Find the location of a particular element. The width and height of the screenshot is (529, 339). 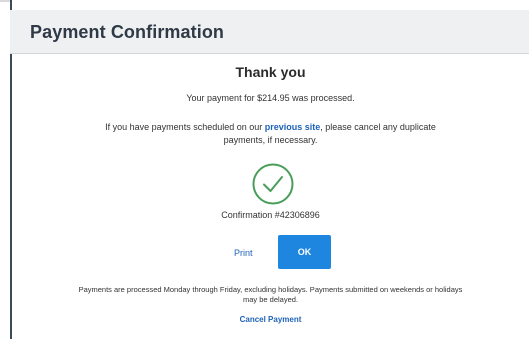

previous-site-link: previous site is located at coordinates (293, 127).